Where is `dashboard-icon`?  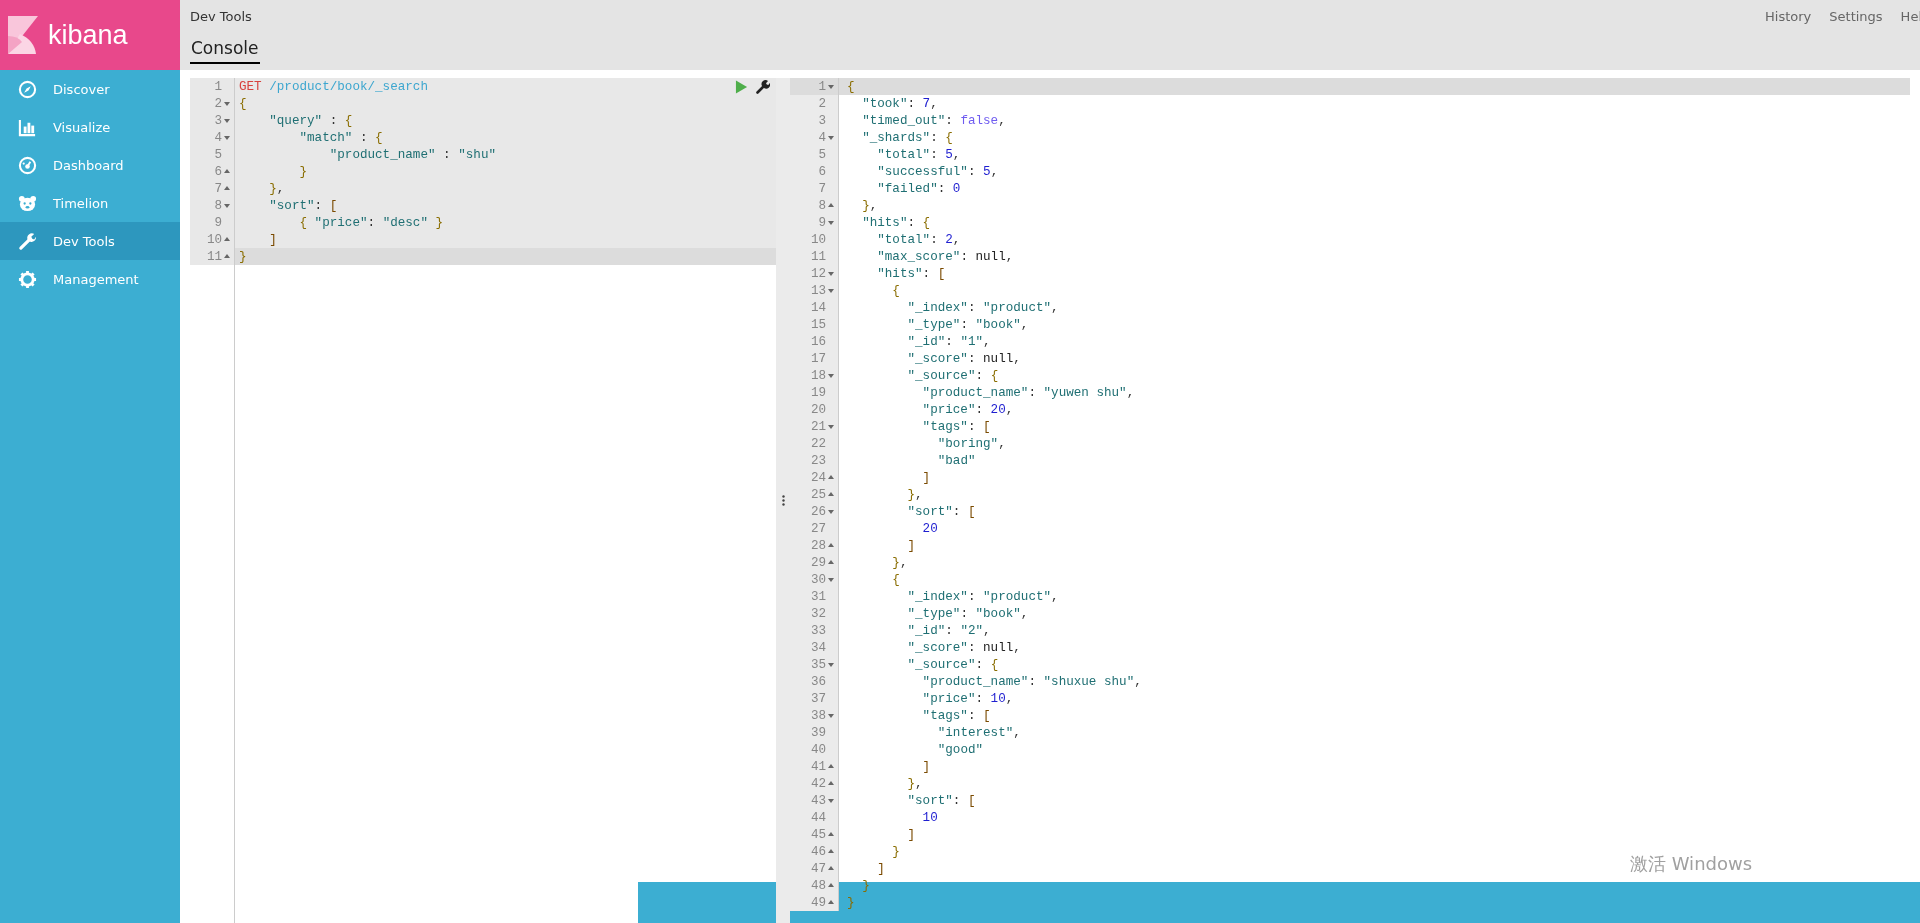 dashboard-icon is located at coordinates (27, 165).